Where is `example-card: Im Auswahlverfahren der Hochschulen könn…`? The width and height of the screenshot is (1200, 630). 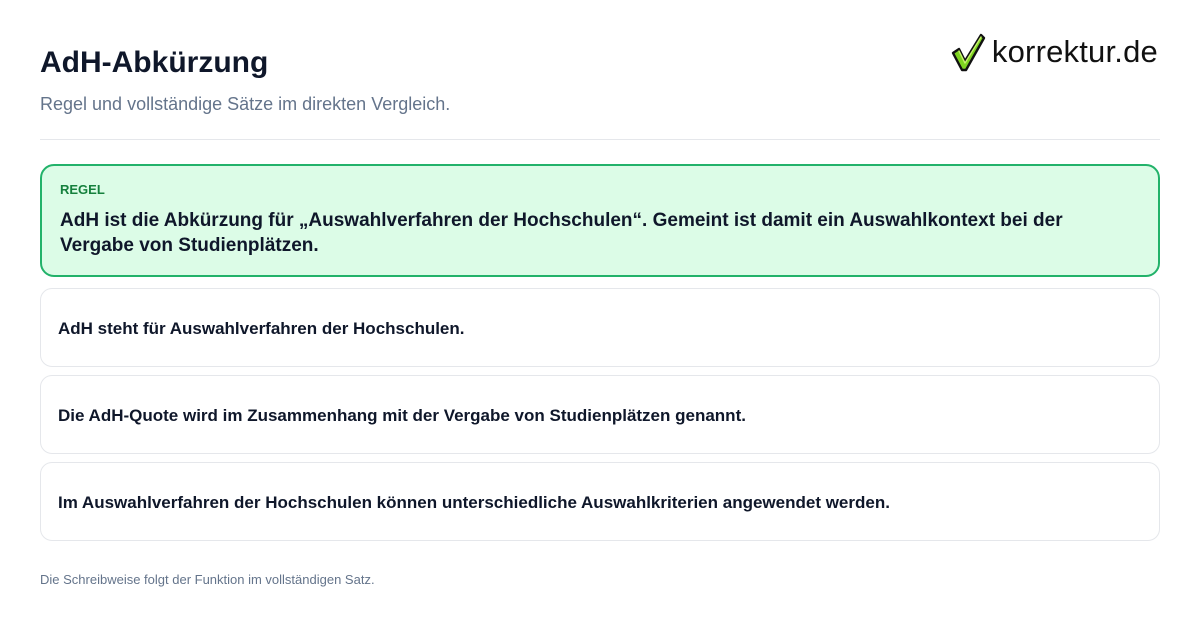
example-card: Im Auswahlverfahren der Hochschulen könn… is located at coordinates (600, 501).